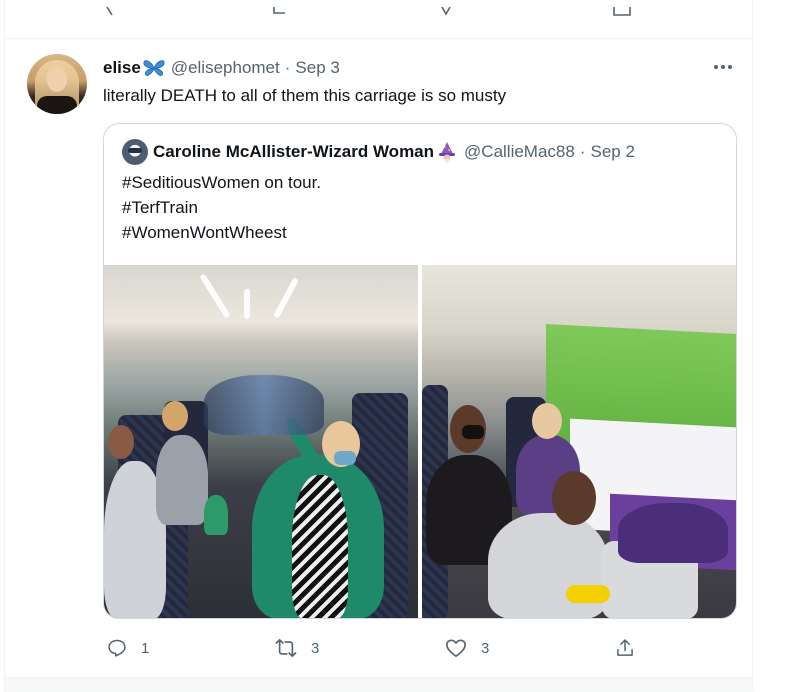 The image size is (789, 692). What do you see at coordinates (612, 151) in the screenshot?
I see `quoted-tweet-date: Sep 2` at bounding box center [612, 151].